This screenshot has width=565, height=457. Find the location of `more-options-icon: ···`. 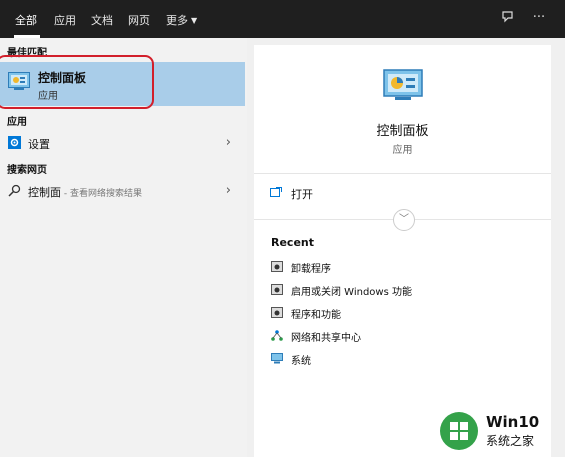

more-options-icon: ··· is located at coordinates (539, 18).